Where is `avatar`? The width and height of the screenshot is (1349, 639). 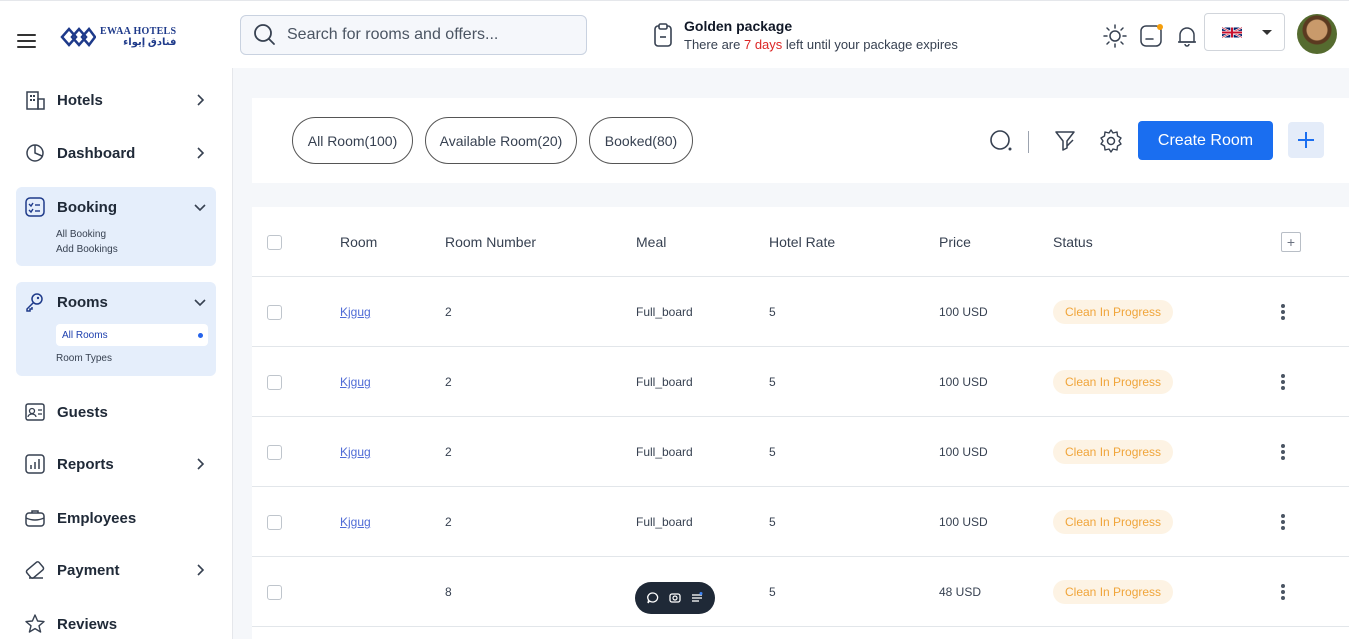 avatar is located at coordinates (1317, 34).